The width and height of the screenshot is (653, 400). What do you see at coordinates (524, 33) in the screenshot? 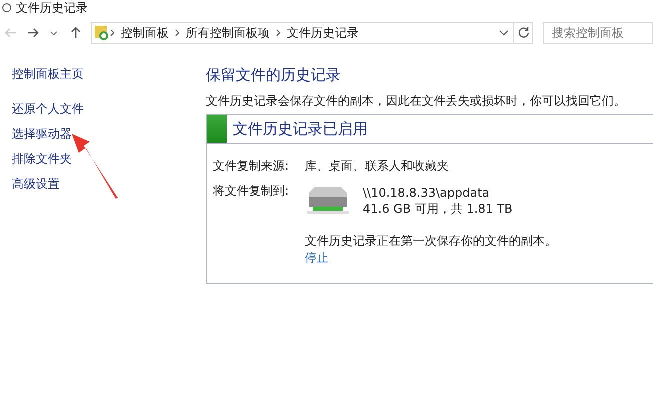
I see `refresh-icon` at bounding box center [524, 33].